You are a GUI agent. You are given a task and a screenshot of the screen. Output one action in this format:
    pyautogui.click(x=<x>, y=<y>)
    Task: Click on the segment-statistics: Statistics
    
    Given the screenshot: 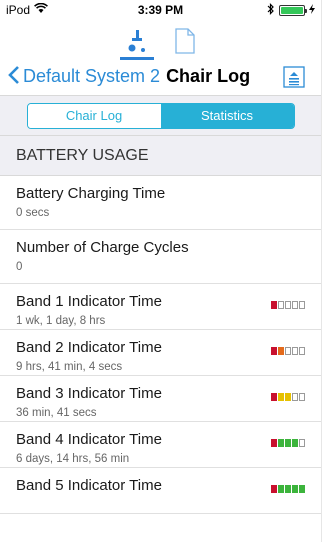 What is the action you would take?
    pyautogui.click(x=227, y=115)
    